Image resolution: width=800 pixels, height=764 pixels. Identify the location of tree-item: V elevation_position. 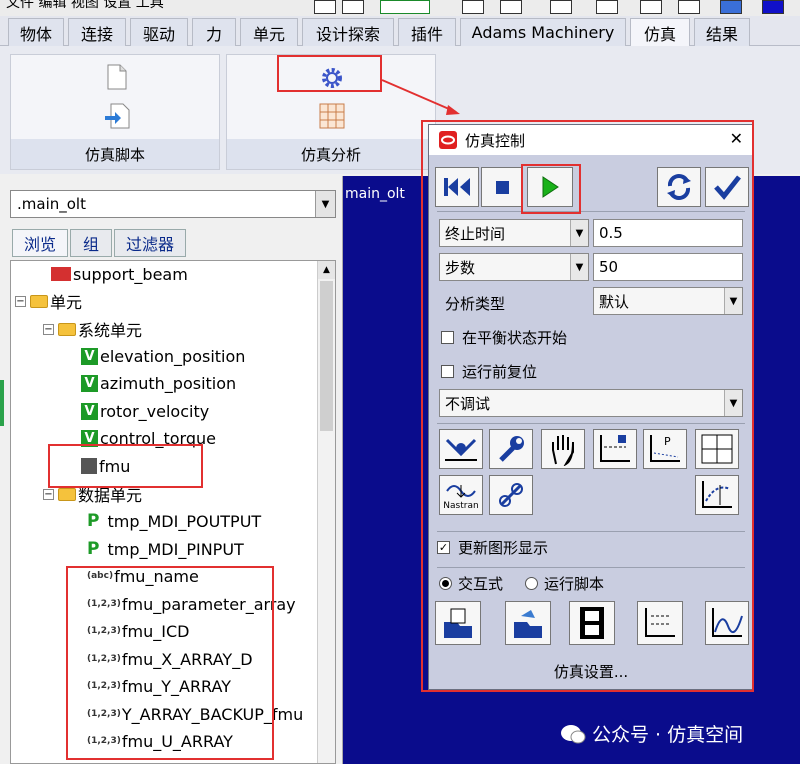
(163, 356).